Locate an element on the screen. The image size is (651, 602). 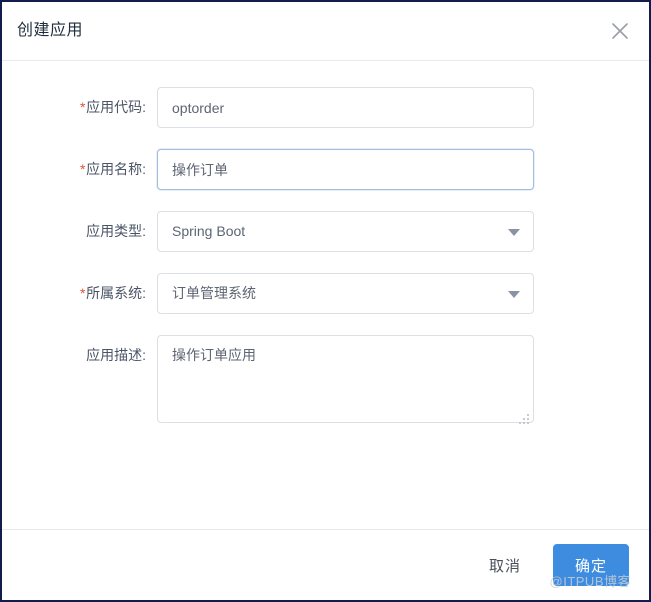
field-control-app-name is located at coordinates (345, 169).